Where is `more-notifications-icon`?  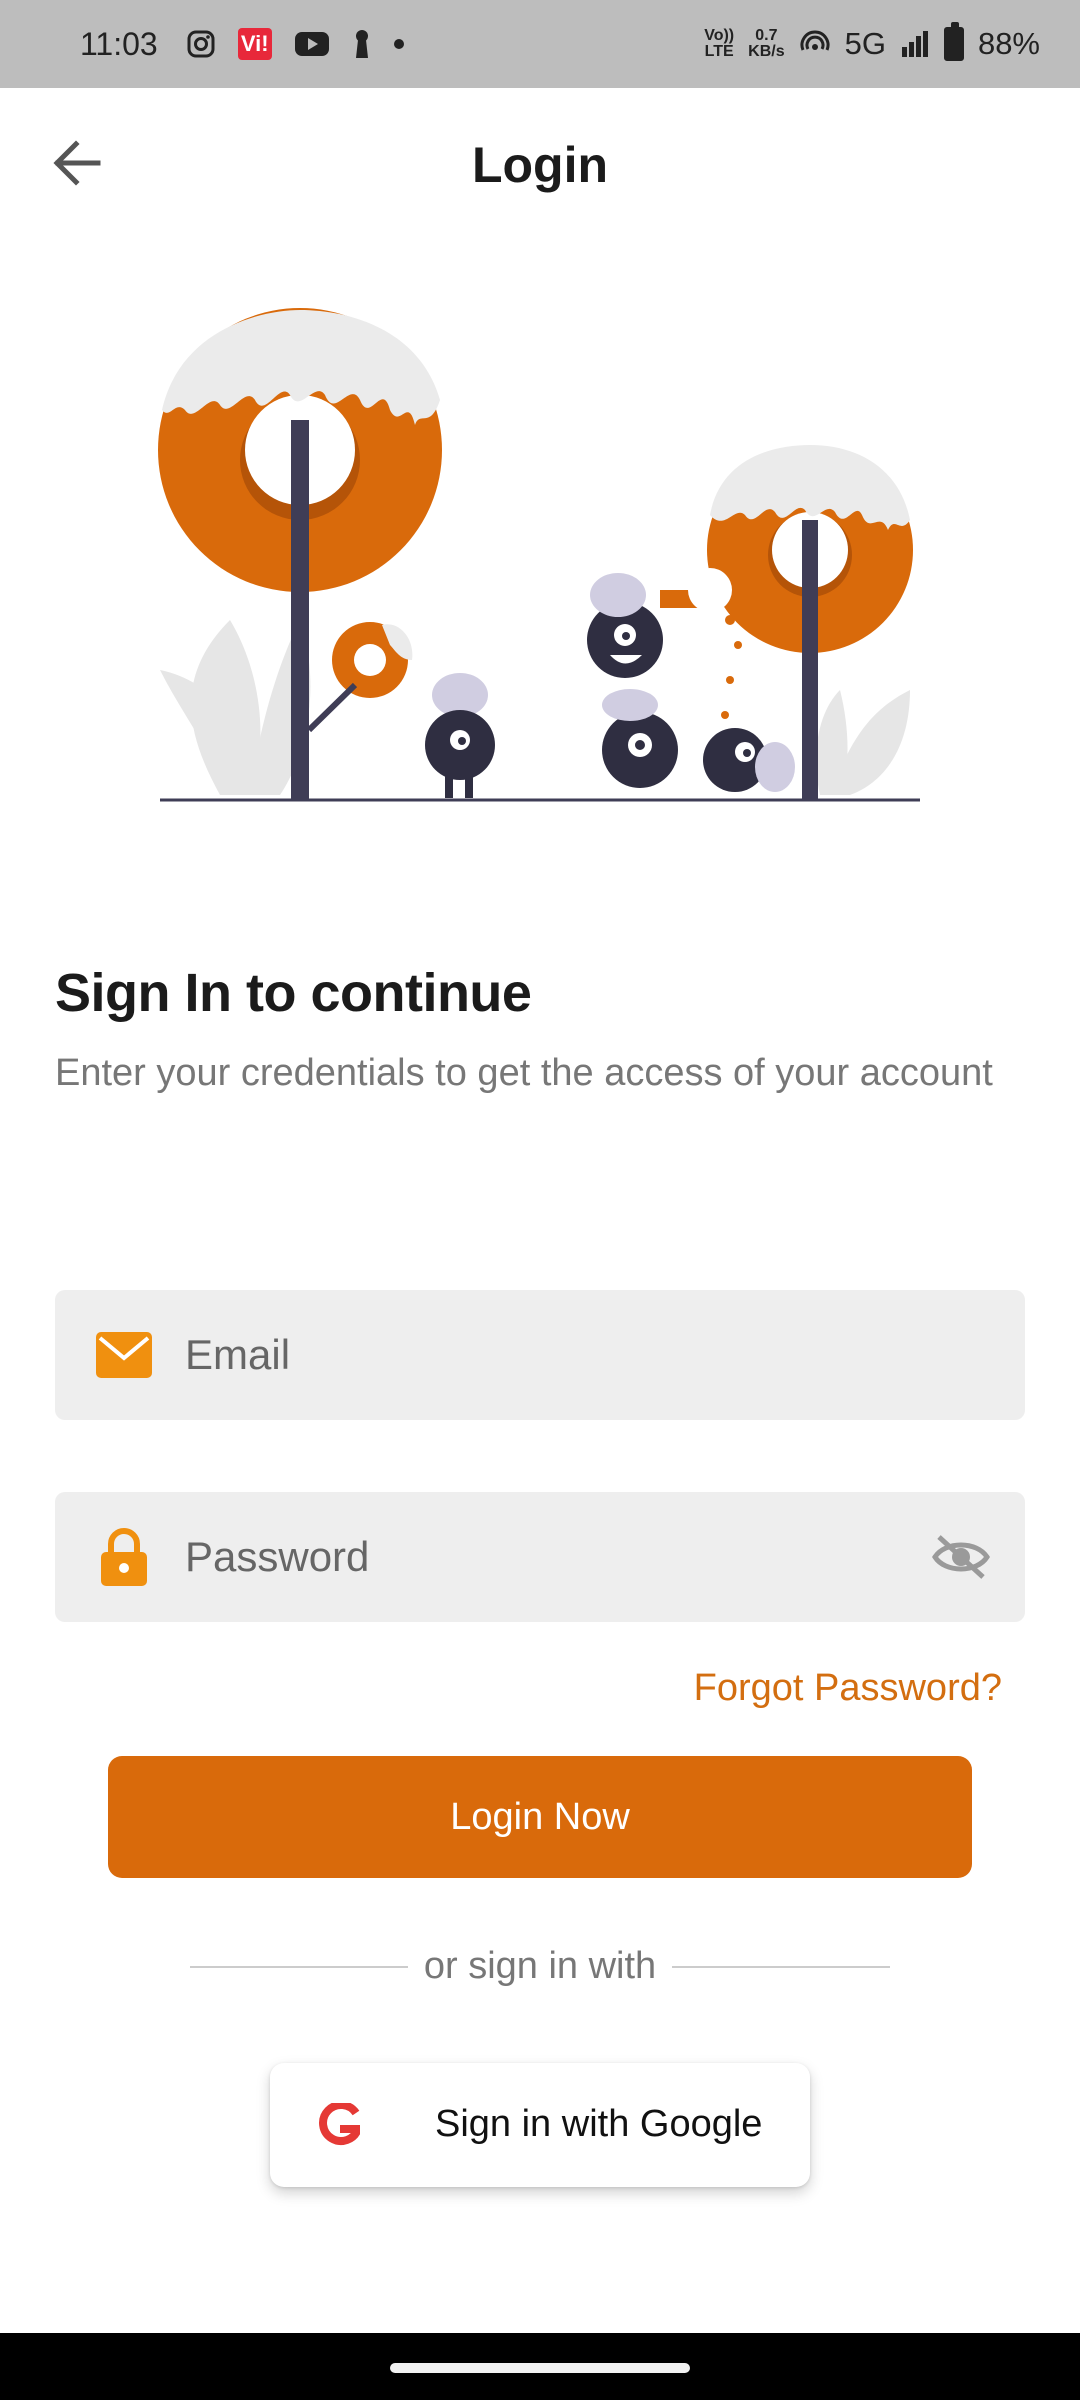 more-notifications-icon is located at coordinates (398, 44).